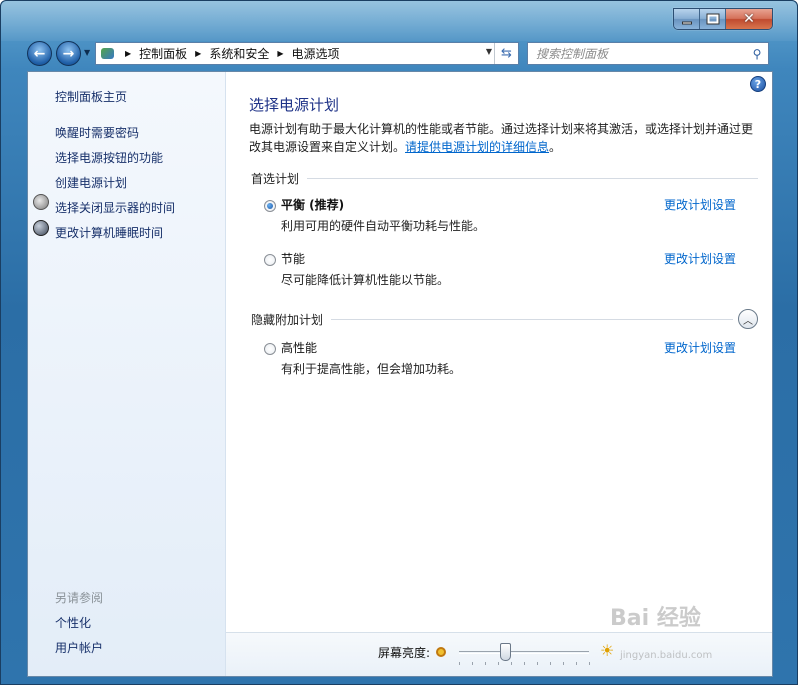 The width and height of the screenshot is (798, 685). I want to click on brightness-low-icon, so click(441, 652).